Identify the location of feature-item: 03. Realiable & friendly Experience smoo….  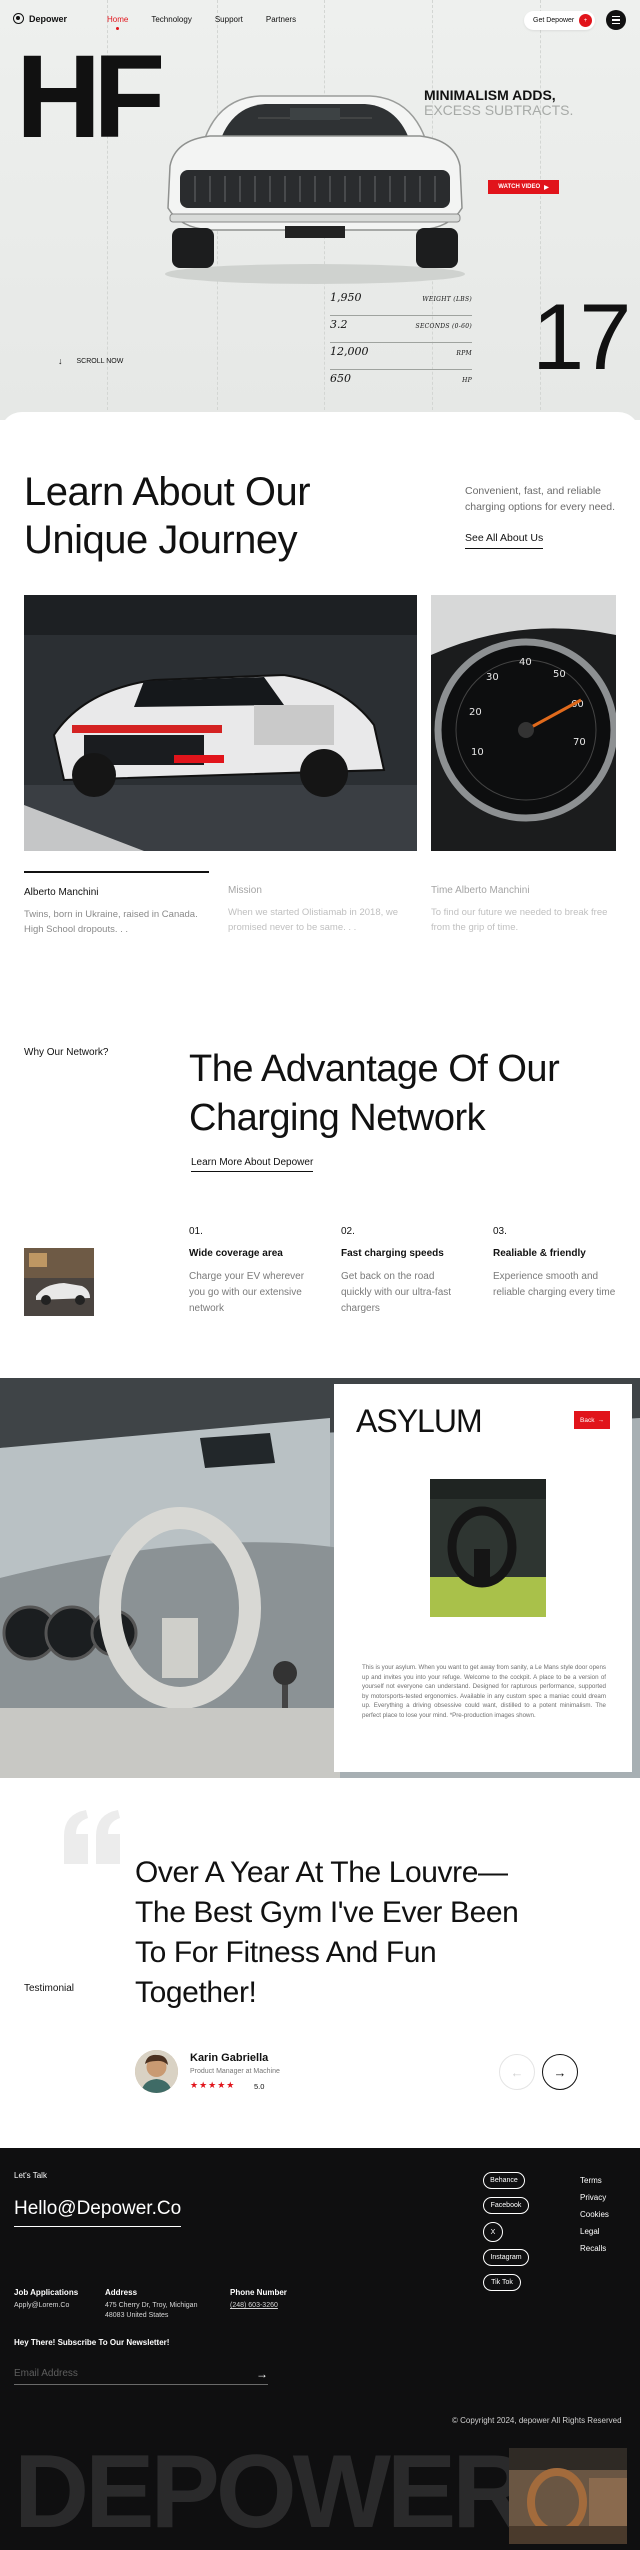
(556, 1263).